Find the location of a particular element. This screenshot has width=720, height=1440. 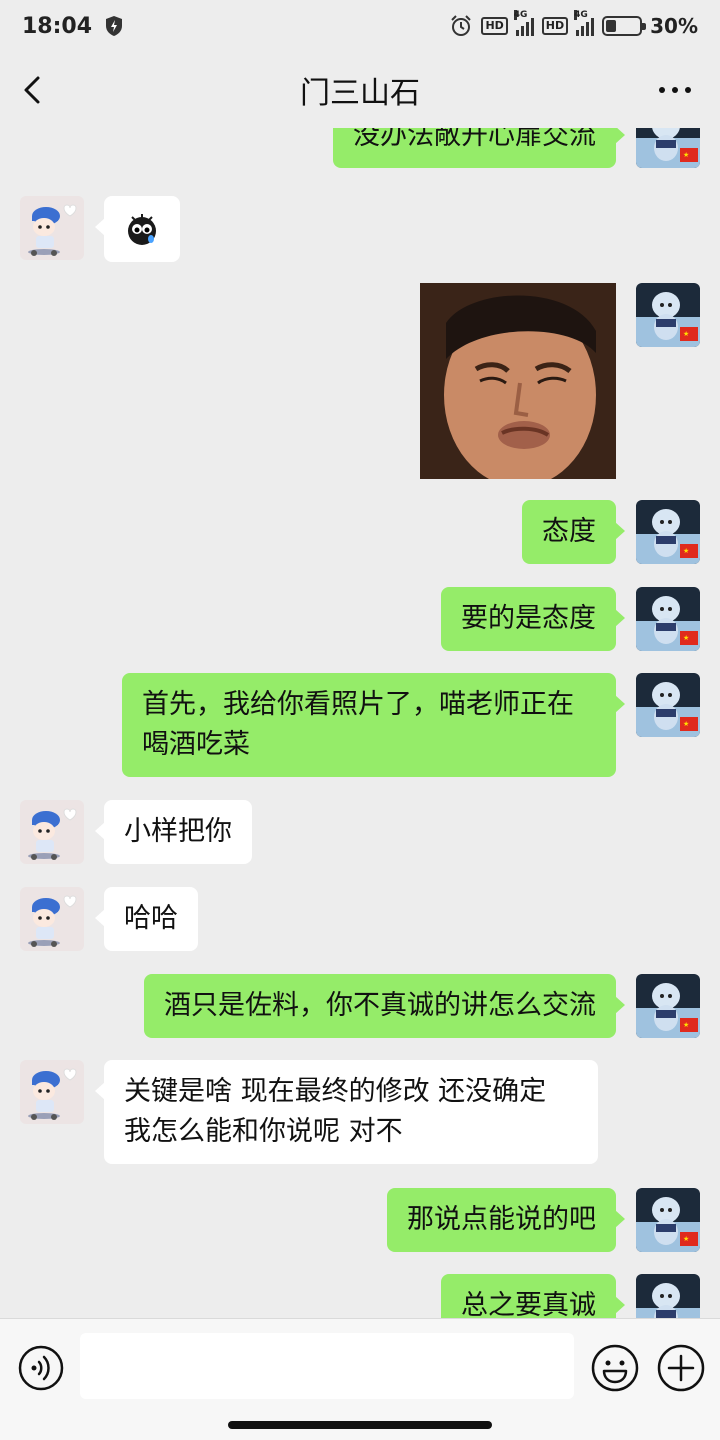

sent-message-bubble: 酒只是佐料，你不真诚的讲怎么交流 is located at coordinates (384, 1006).